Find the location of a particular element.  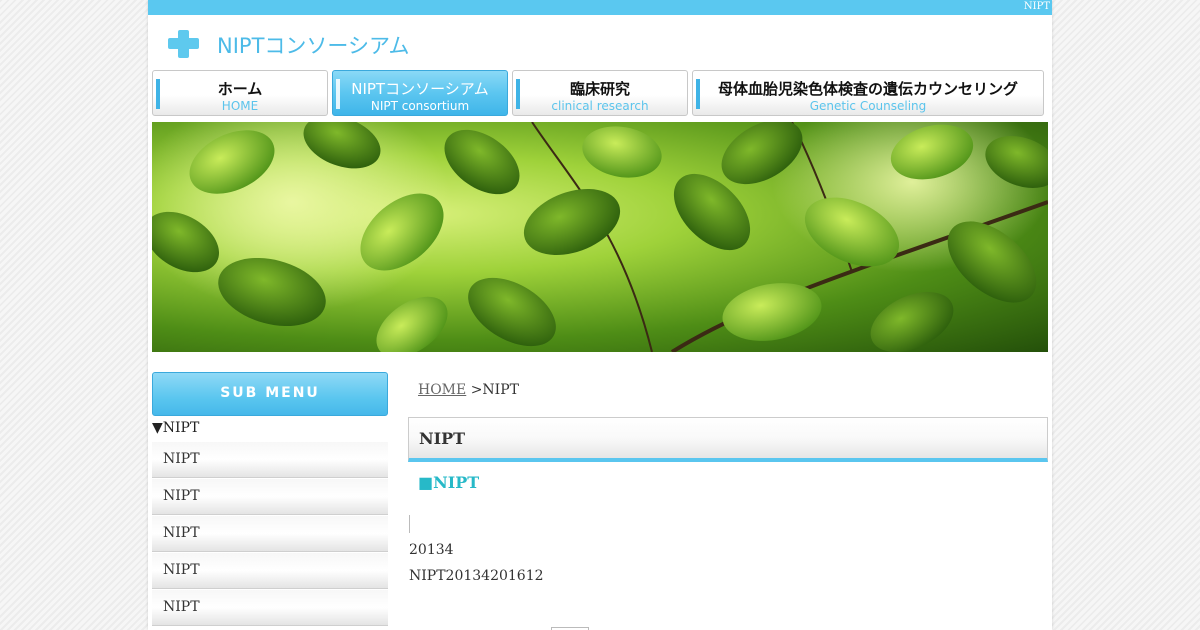

submenu-list: NIPT NIPT NIPT NIPT NIPT is located at coordinates (270, 534).